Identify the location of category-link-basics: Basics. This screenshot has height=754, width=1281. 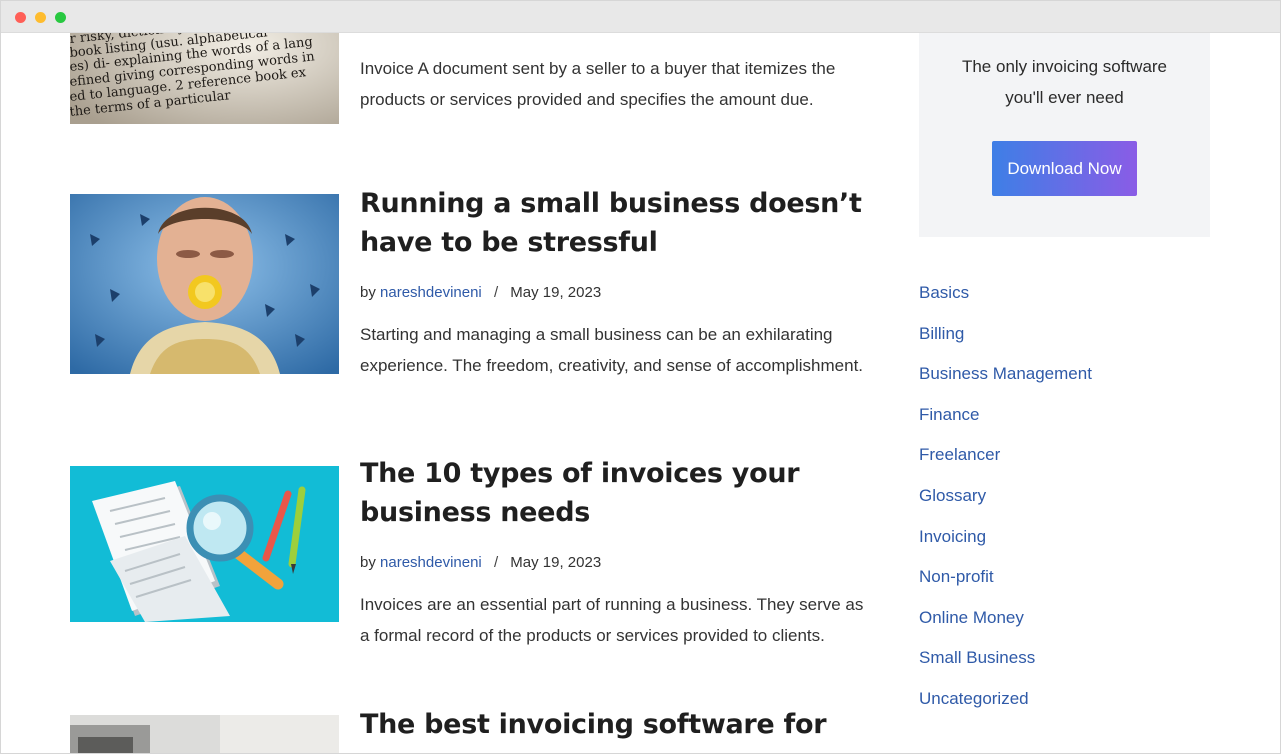
(944, 292).